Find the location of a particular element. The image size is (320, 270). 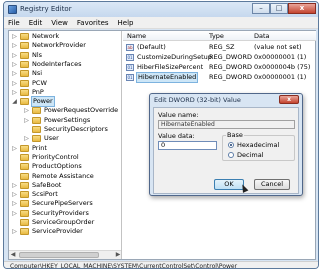

tree-item: ▷ SecurePipeServers is located at coordinates (65, 203).